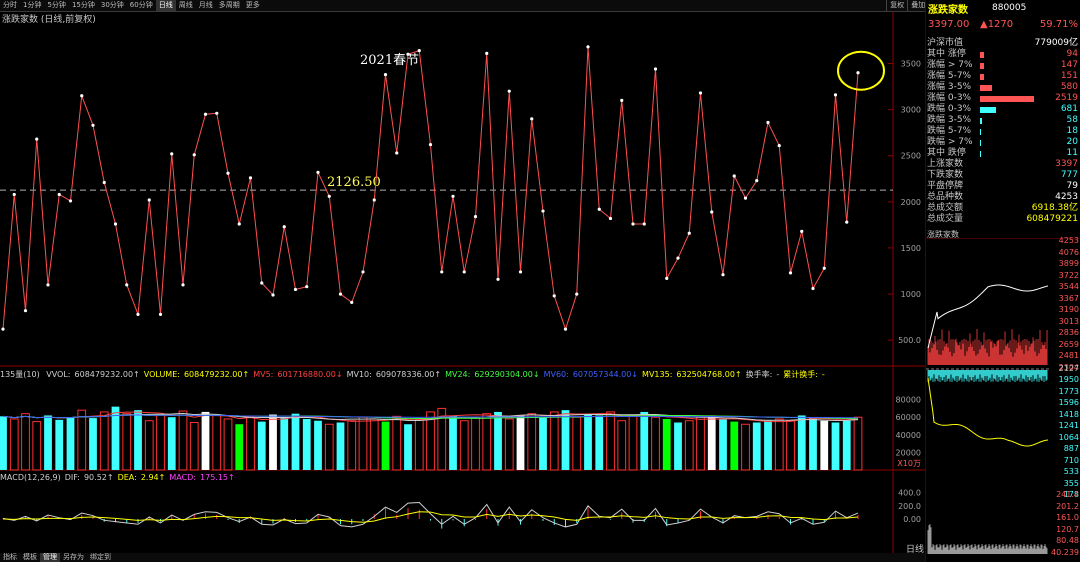 The height and width of the screenshot is (562, 1080). What do you see at coordinates (30, 557) in the screenshot?
I see `bottom-tab-1: 模板` at bounding box center [30, 557].